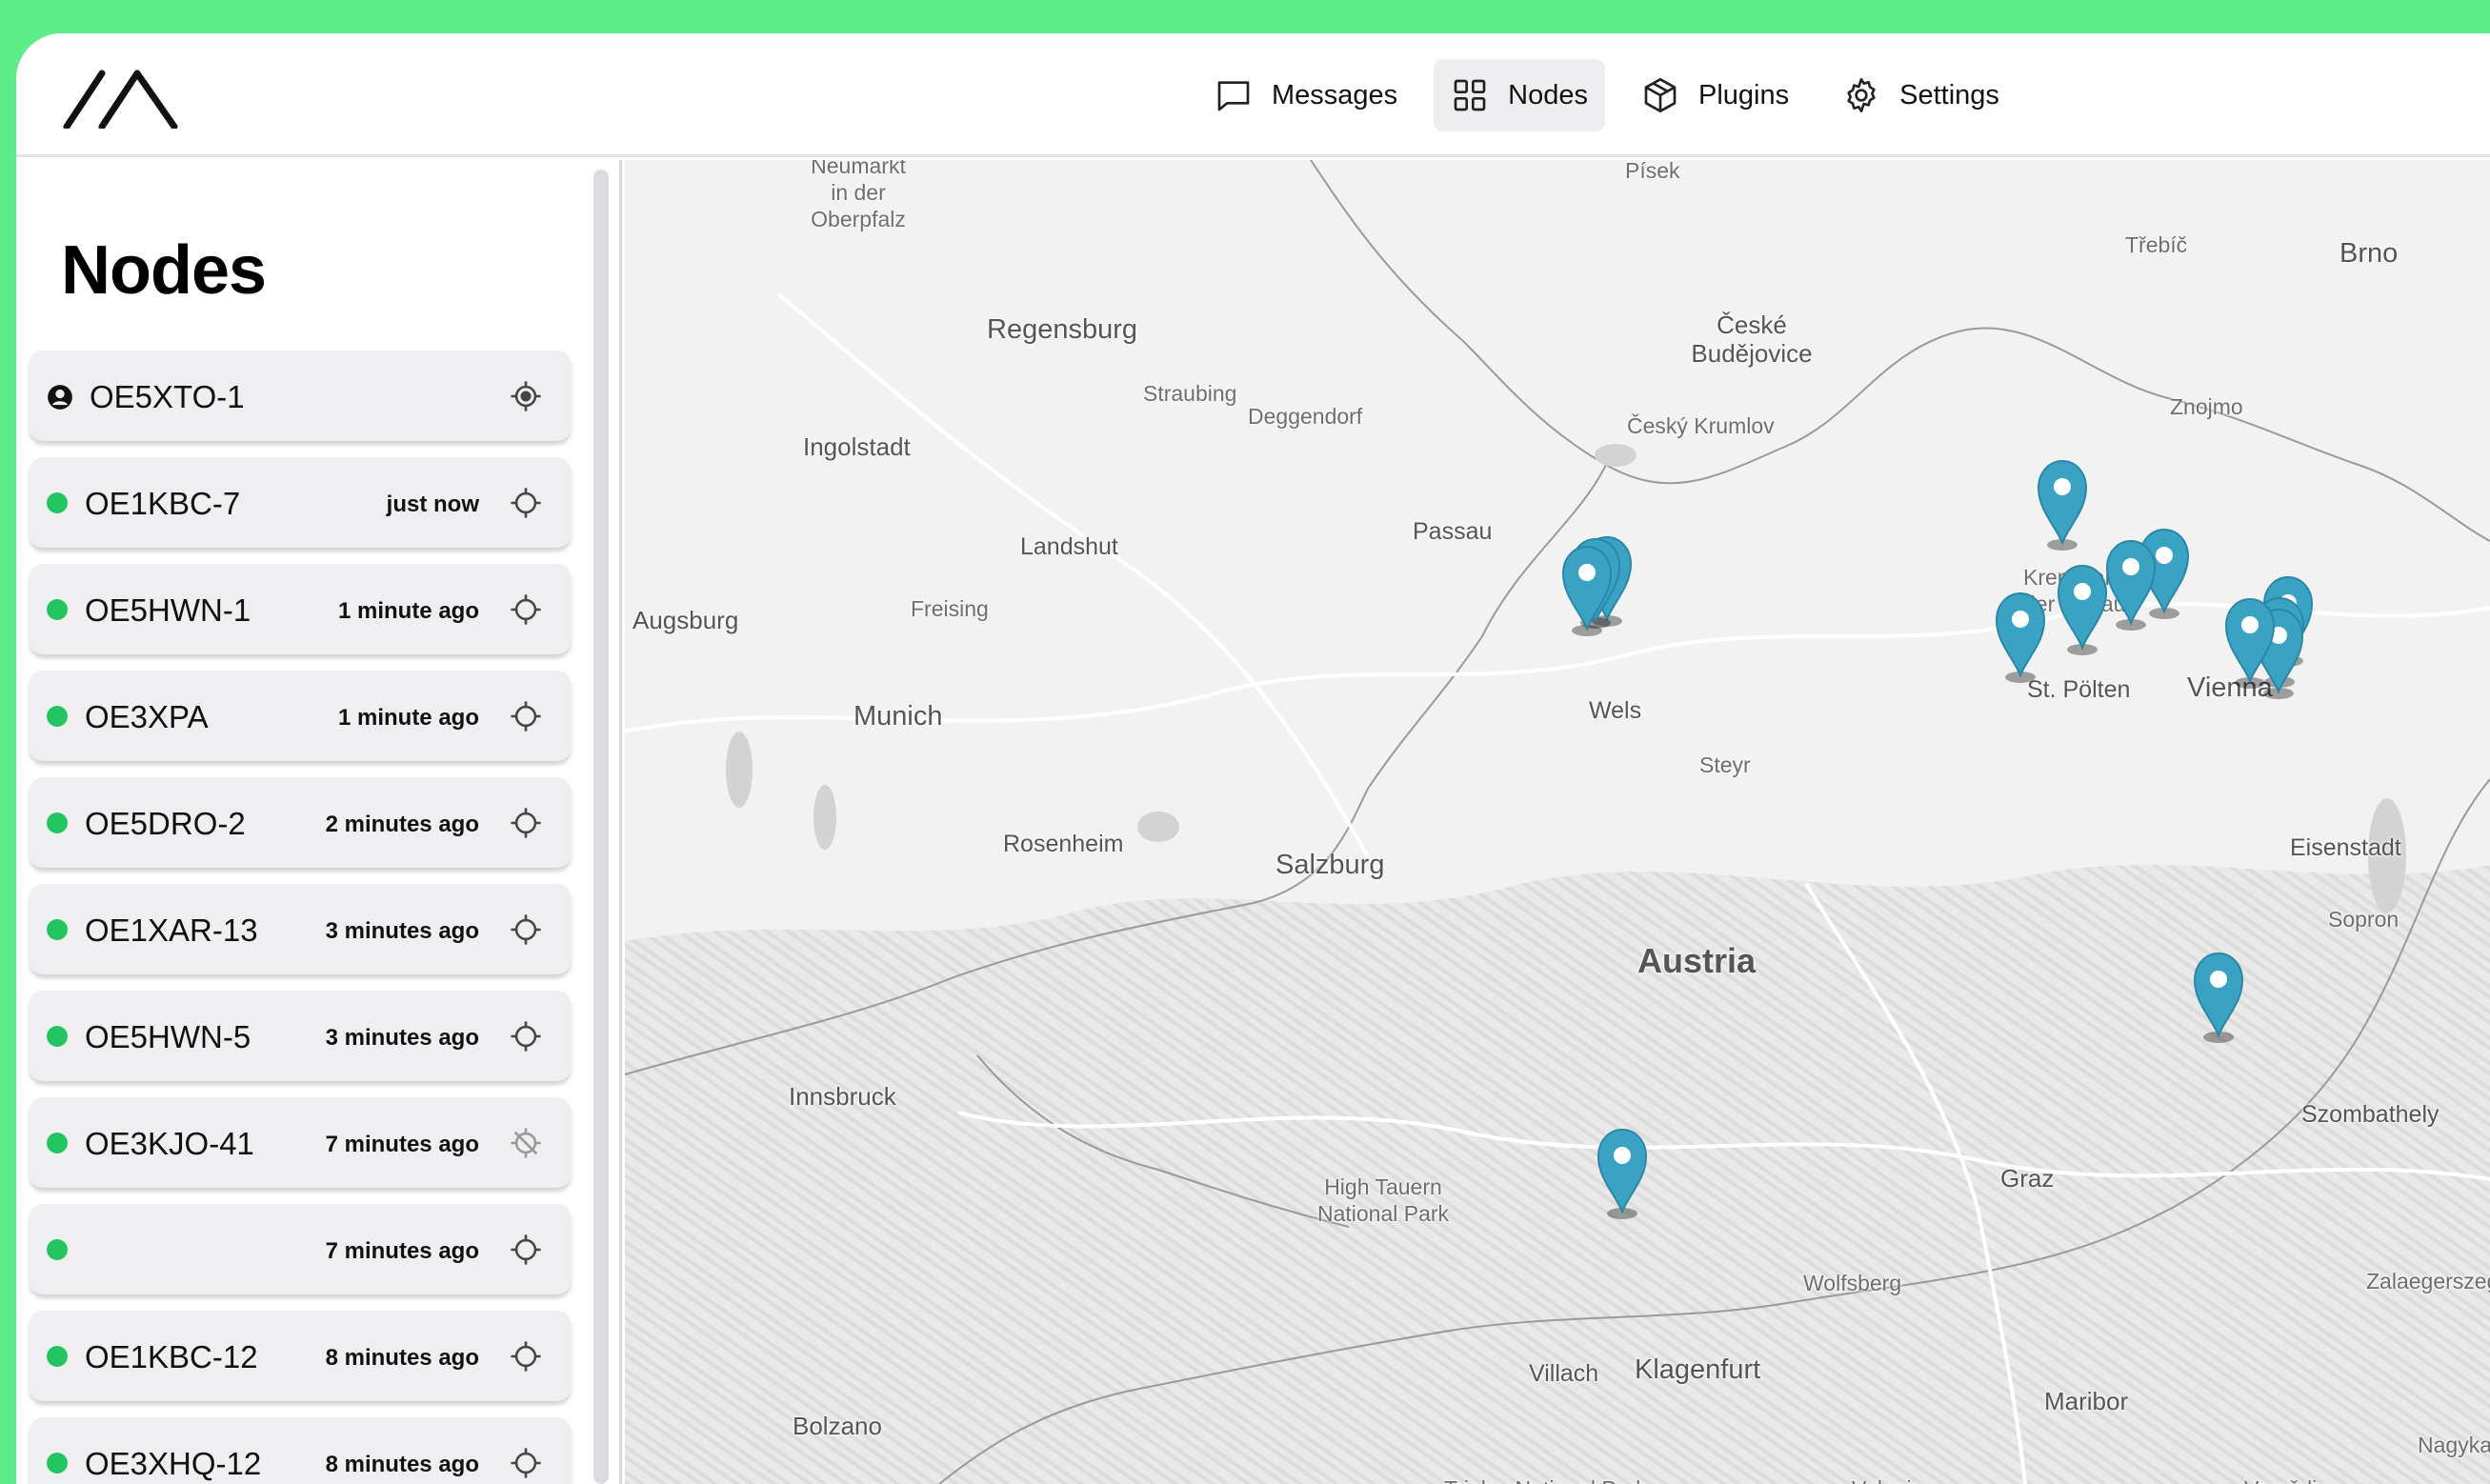 Image resolution: width=2490 pixels, height=1484 pixels. Describe the element at coordinates (950, 609) in the screenshot. I see `map-label-freising: Freising` at that location.